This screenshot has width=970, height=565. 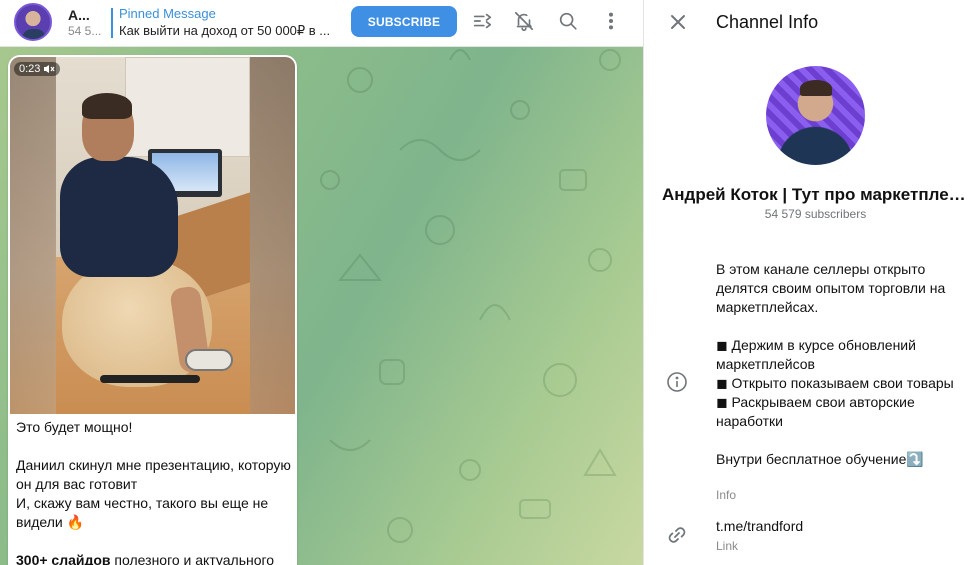 I want to click on pinned-message-title: Pinned Message, so click(x=167, y=13).